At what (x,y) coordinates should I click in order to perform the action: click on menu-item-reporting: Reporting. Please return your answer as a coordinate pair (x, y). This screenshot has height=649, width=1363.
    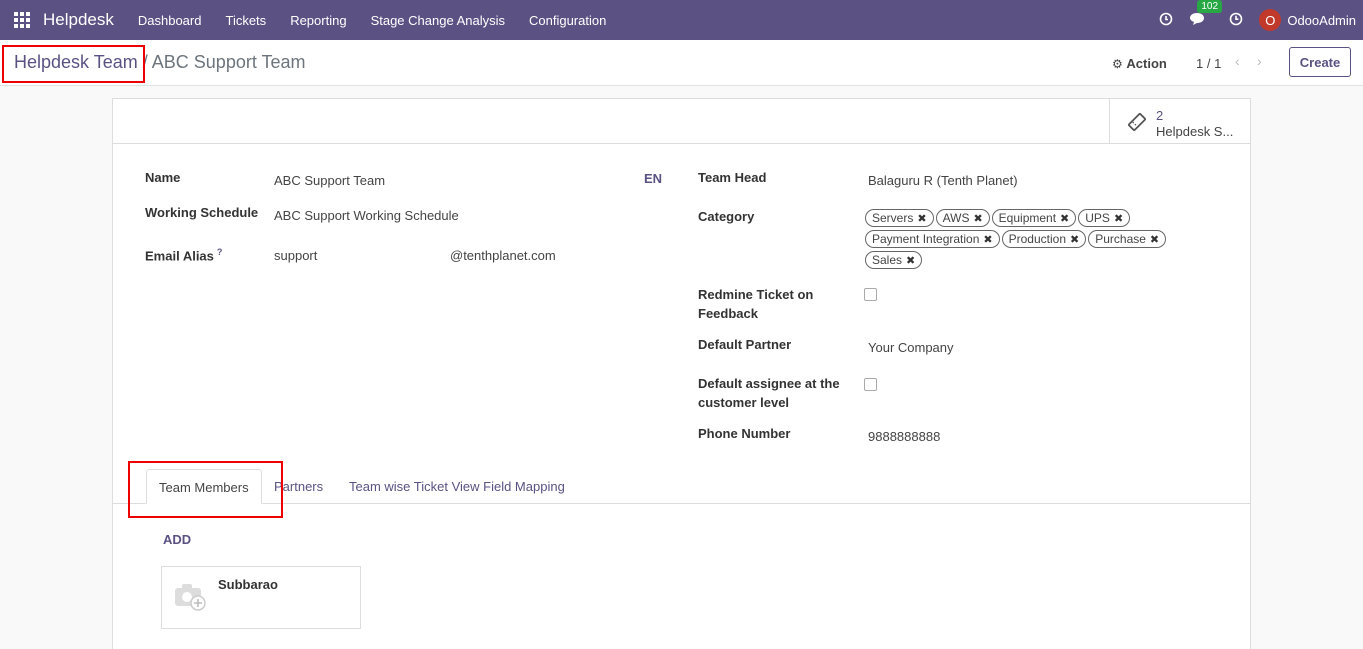
    Looking at the image, I should click on (318, 20).